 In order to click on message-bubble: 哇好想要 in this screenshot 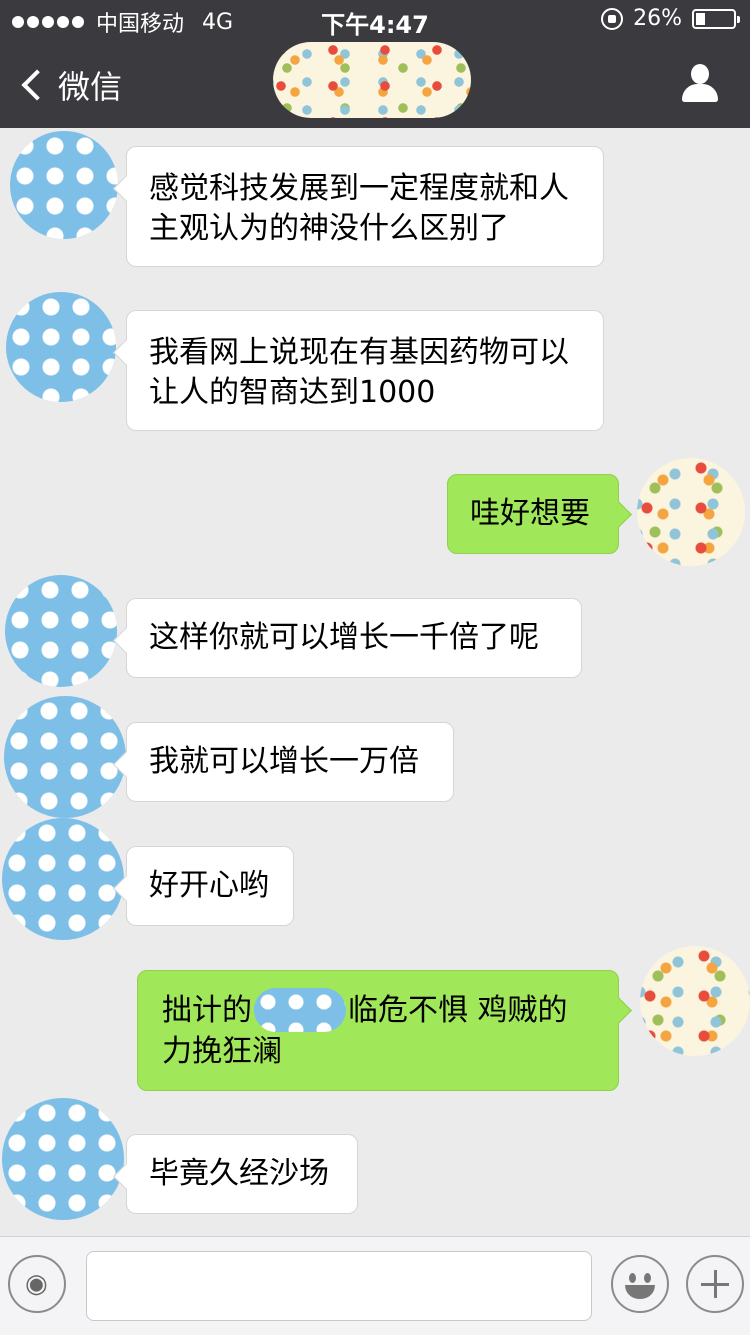, I will do `click(533, 514)`.